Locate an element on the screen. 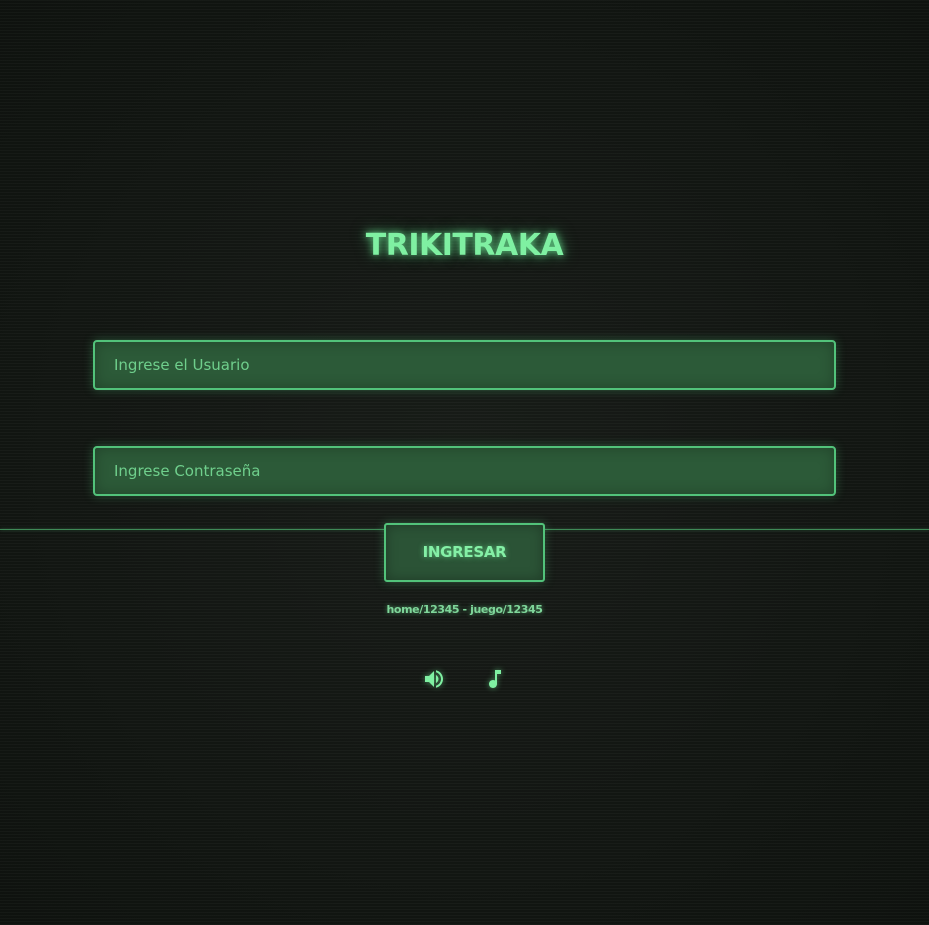 This screenshot has width=929, height=925. password-field-wrapper is located at coordinates (464, 471).